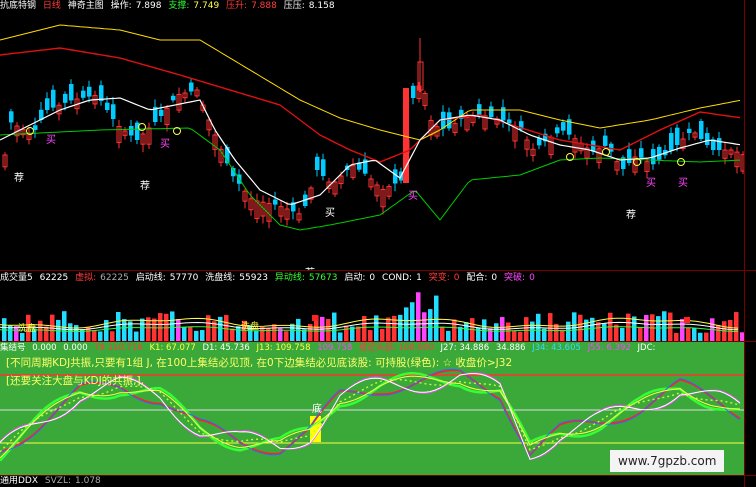 The image size is (756, 487). I want to click on resist-value: 8.158, so click(321, 6).